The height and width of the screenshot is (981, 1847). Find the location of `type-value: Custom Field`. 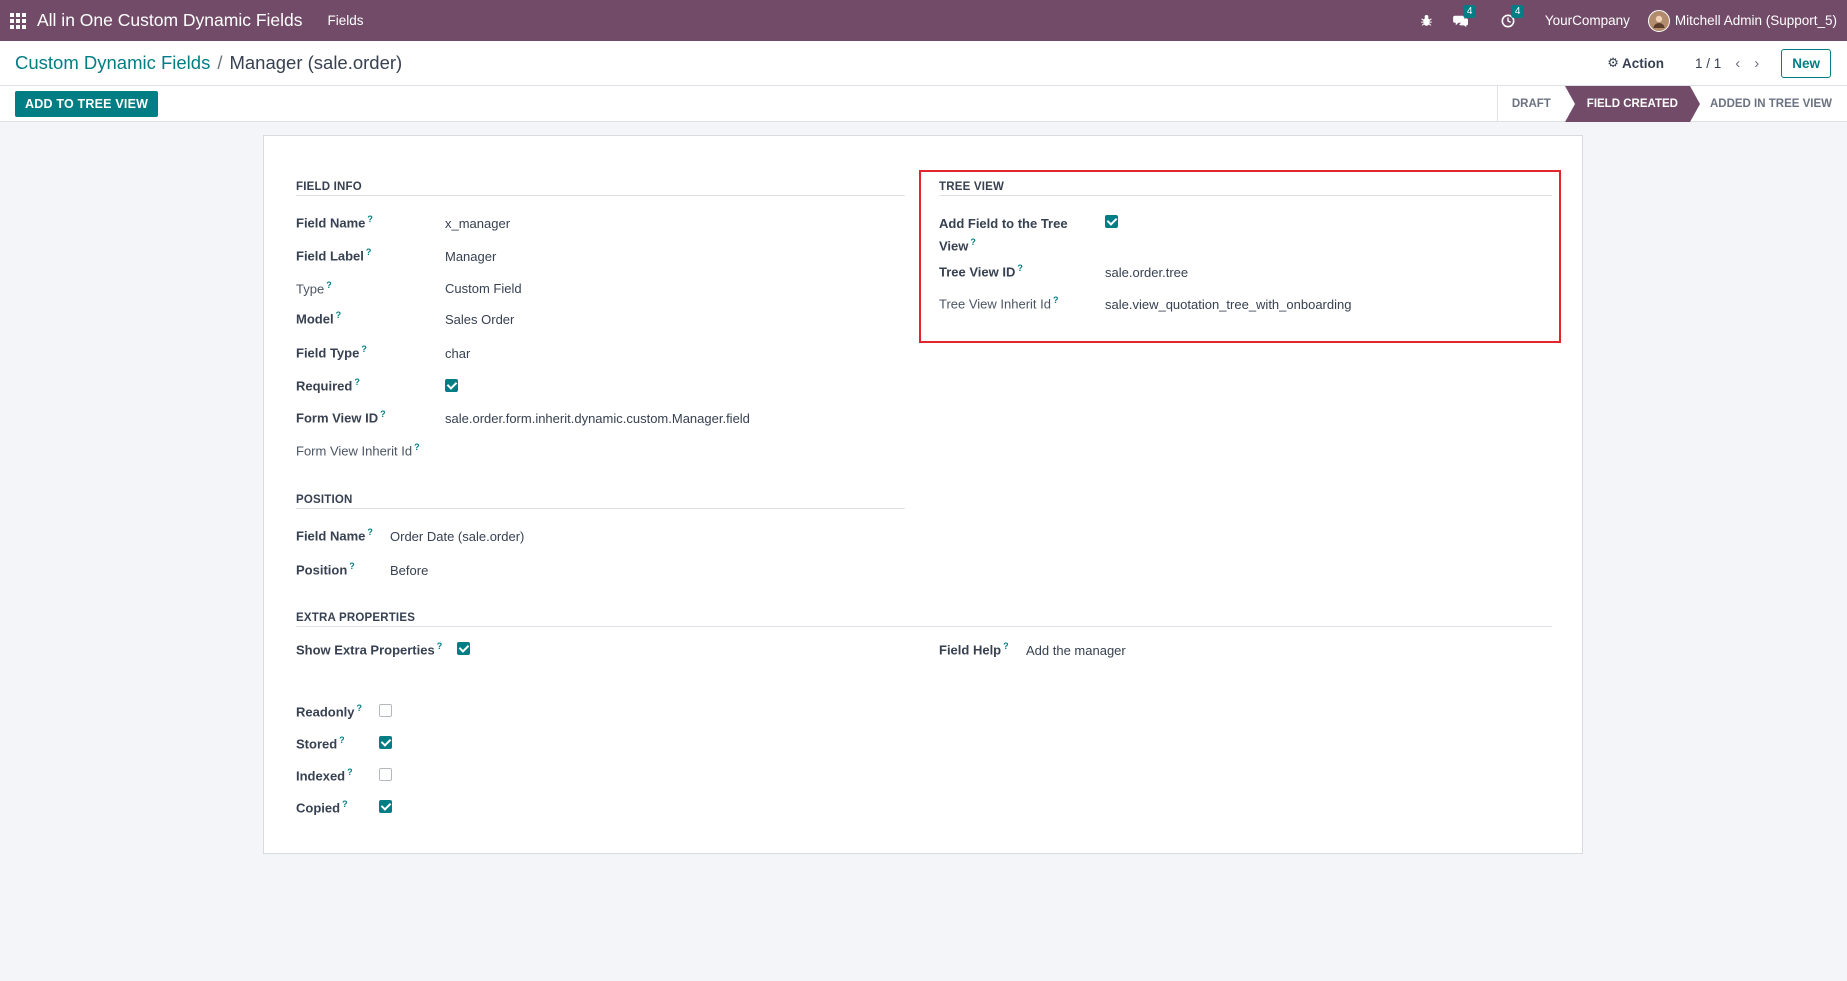

type-value: Custom Field is located at coordinates (483, 288).